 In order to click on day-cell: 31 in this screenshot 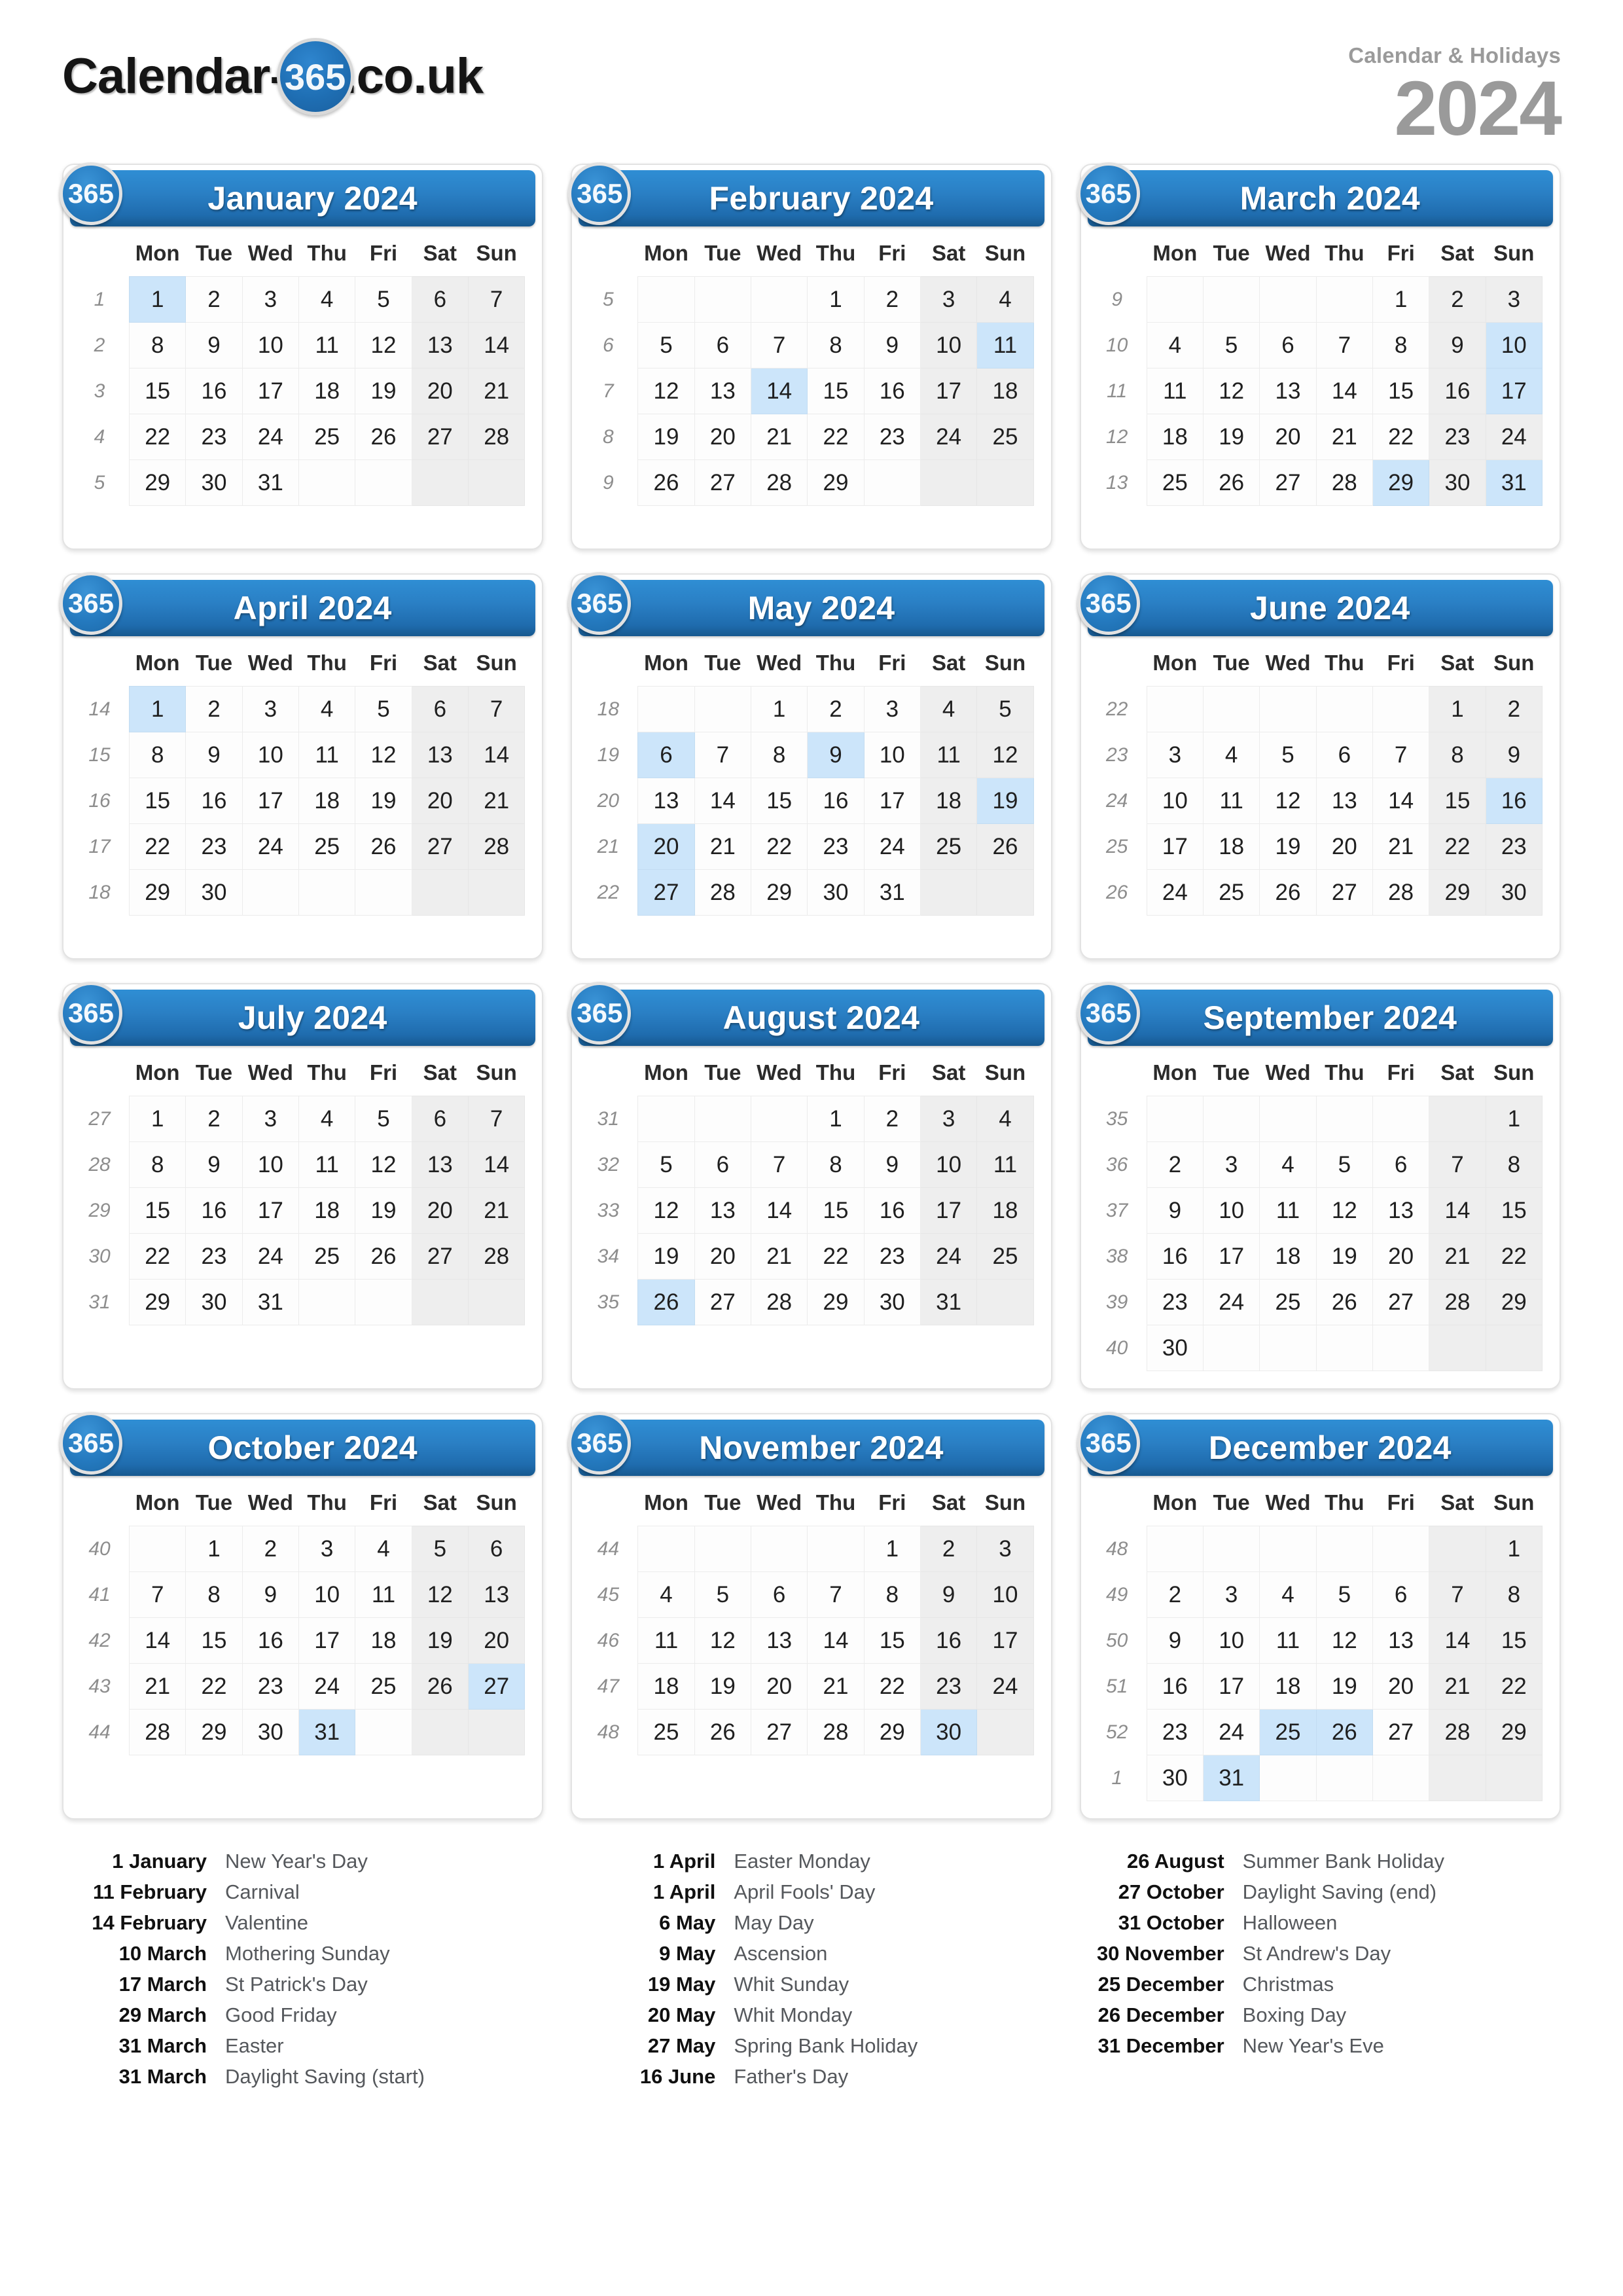, I will do `click(270, 1302)`.